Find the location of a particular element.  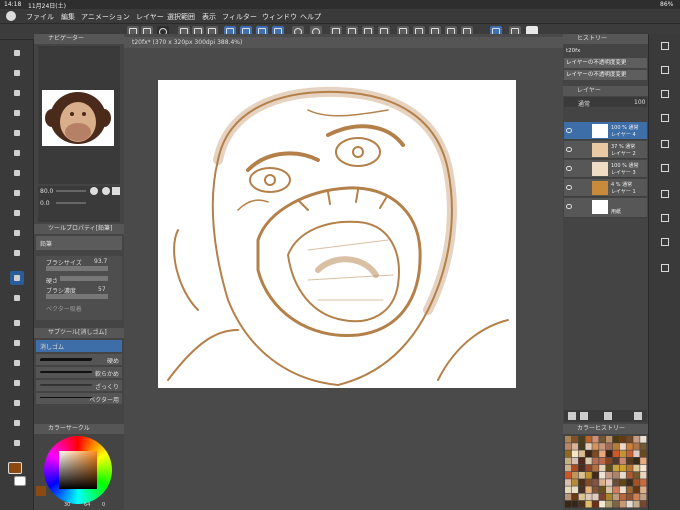

brush-tool-icon is located at coordinates (17, 233).